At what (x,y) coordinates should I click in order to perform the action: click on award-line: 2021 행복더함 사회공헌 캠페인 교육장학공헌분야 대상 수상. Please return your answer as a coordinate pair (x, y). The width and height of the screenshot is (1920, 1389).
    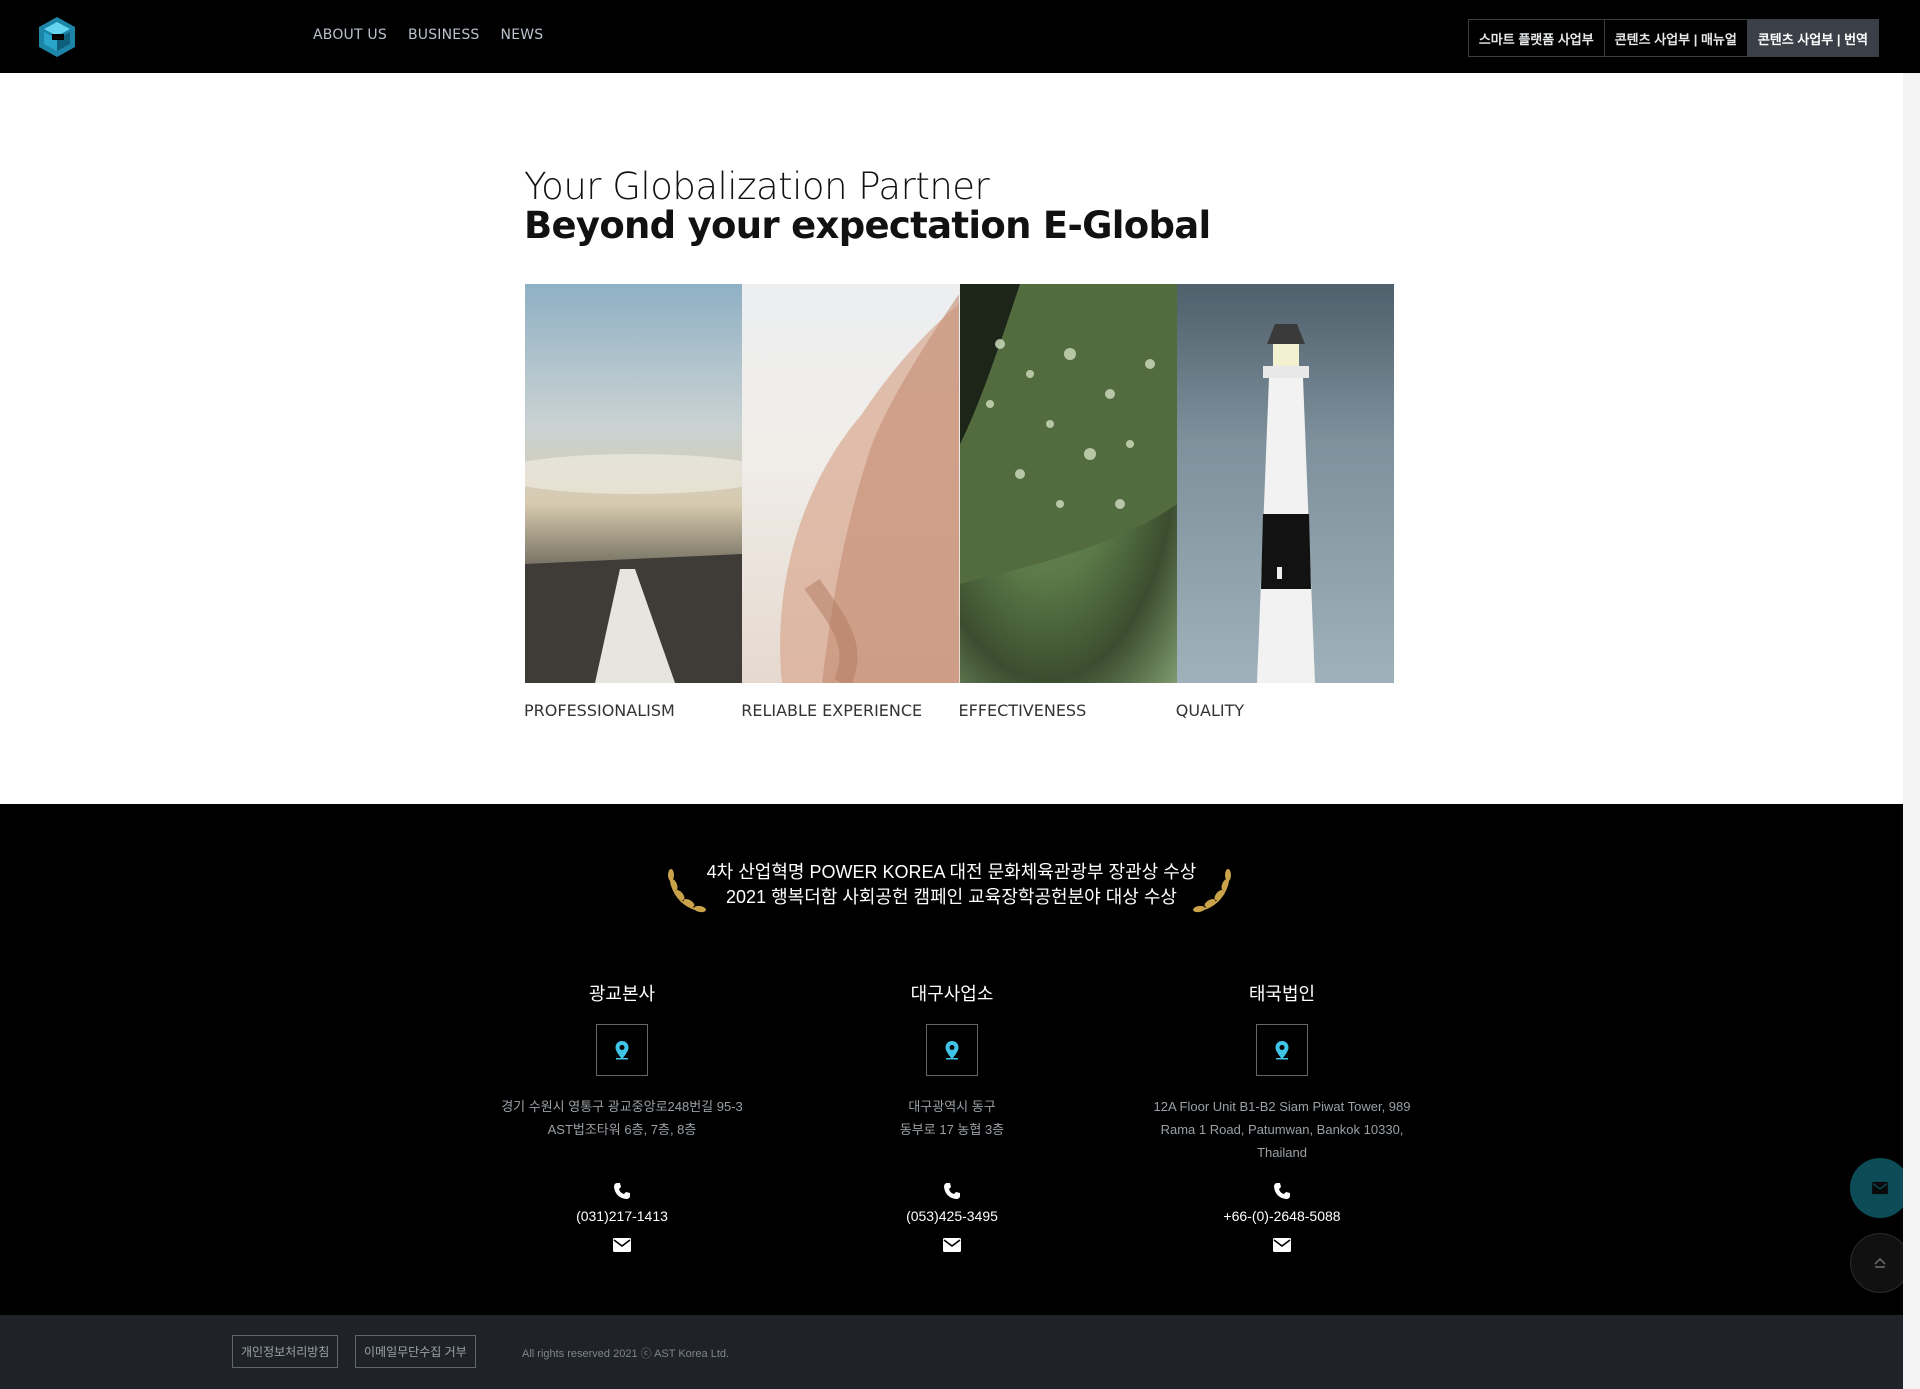
    Looking at the image, I should click on (951, 897).